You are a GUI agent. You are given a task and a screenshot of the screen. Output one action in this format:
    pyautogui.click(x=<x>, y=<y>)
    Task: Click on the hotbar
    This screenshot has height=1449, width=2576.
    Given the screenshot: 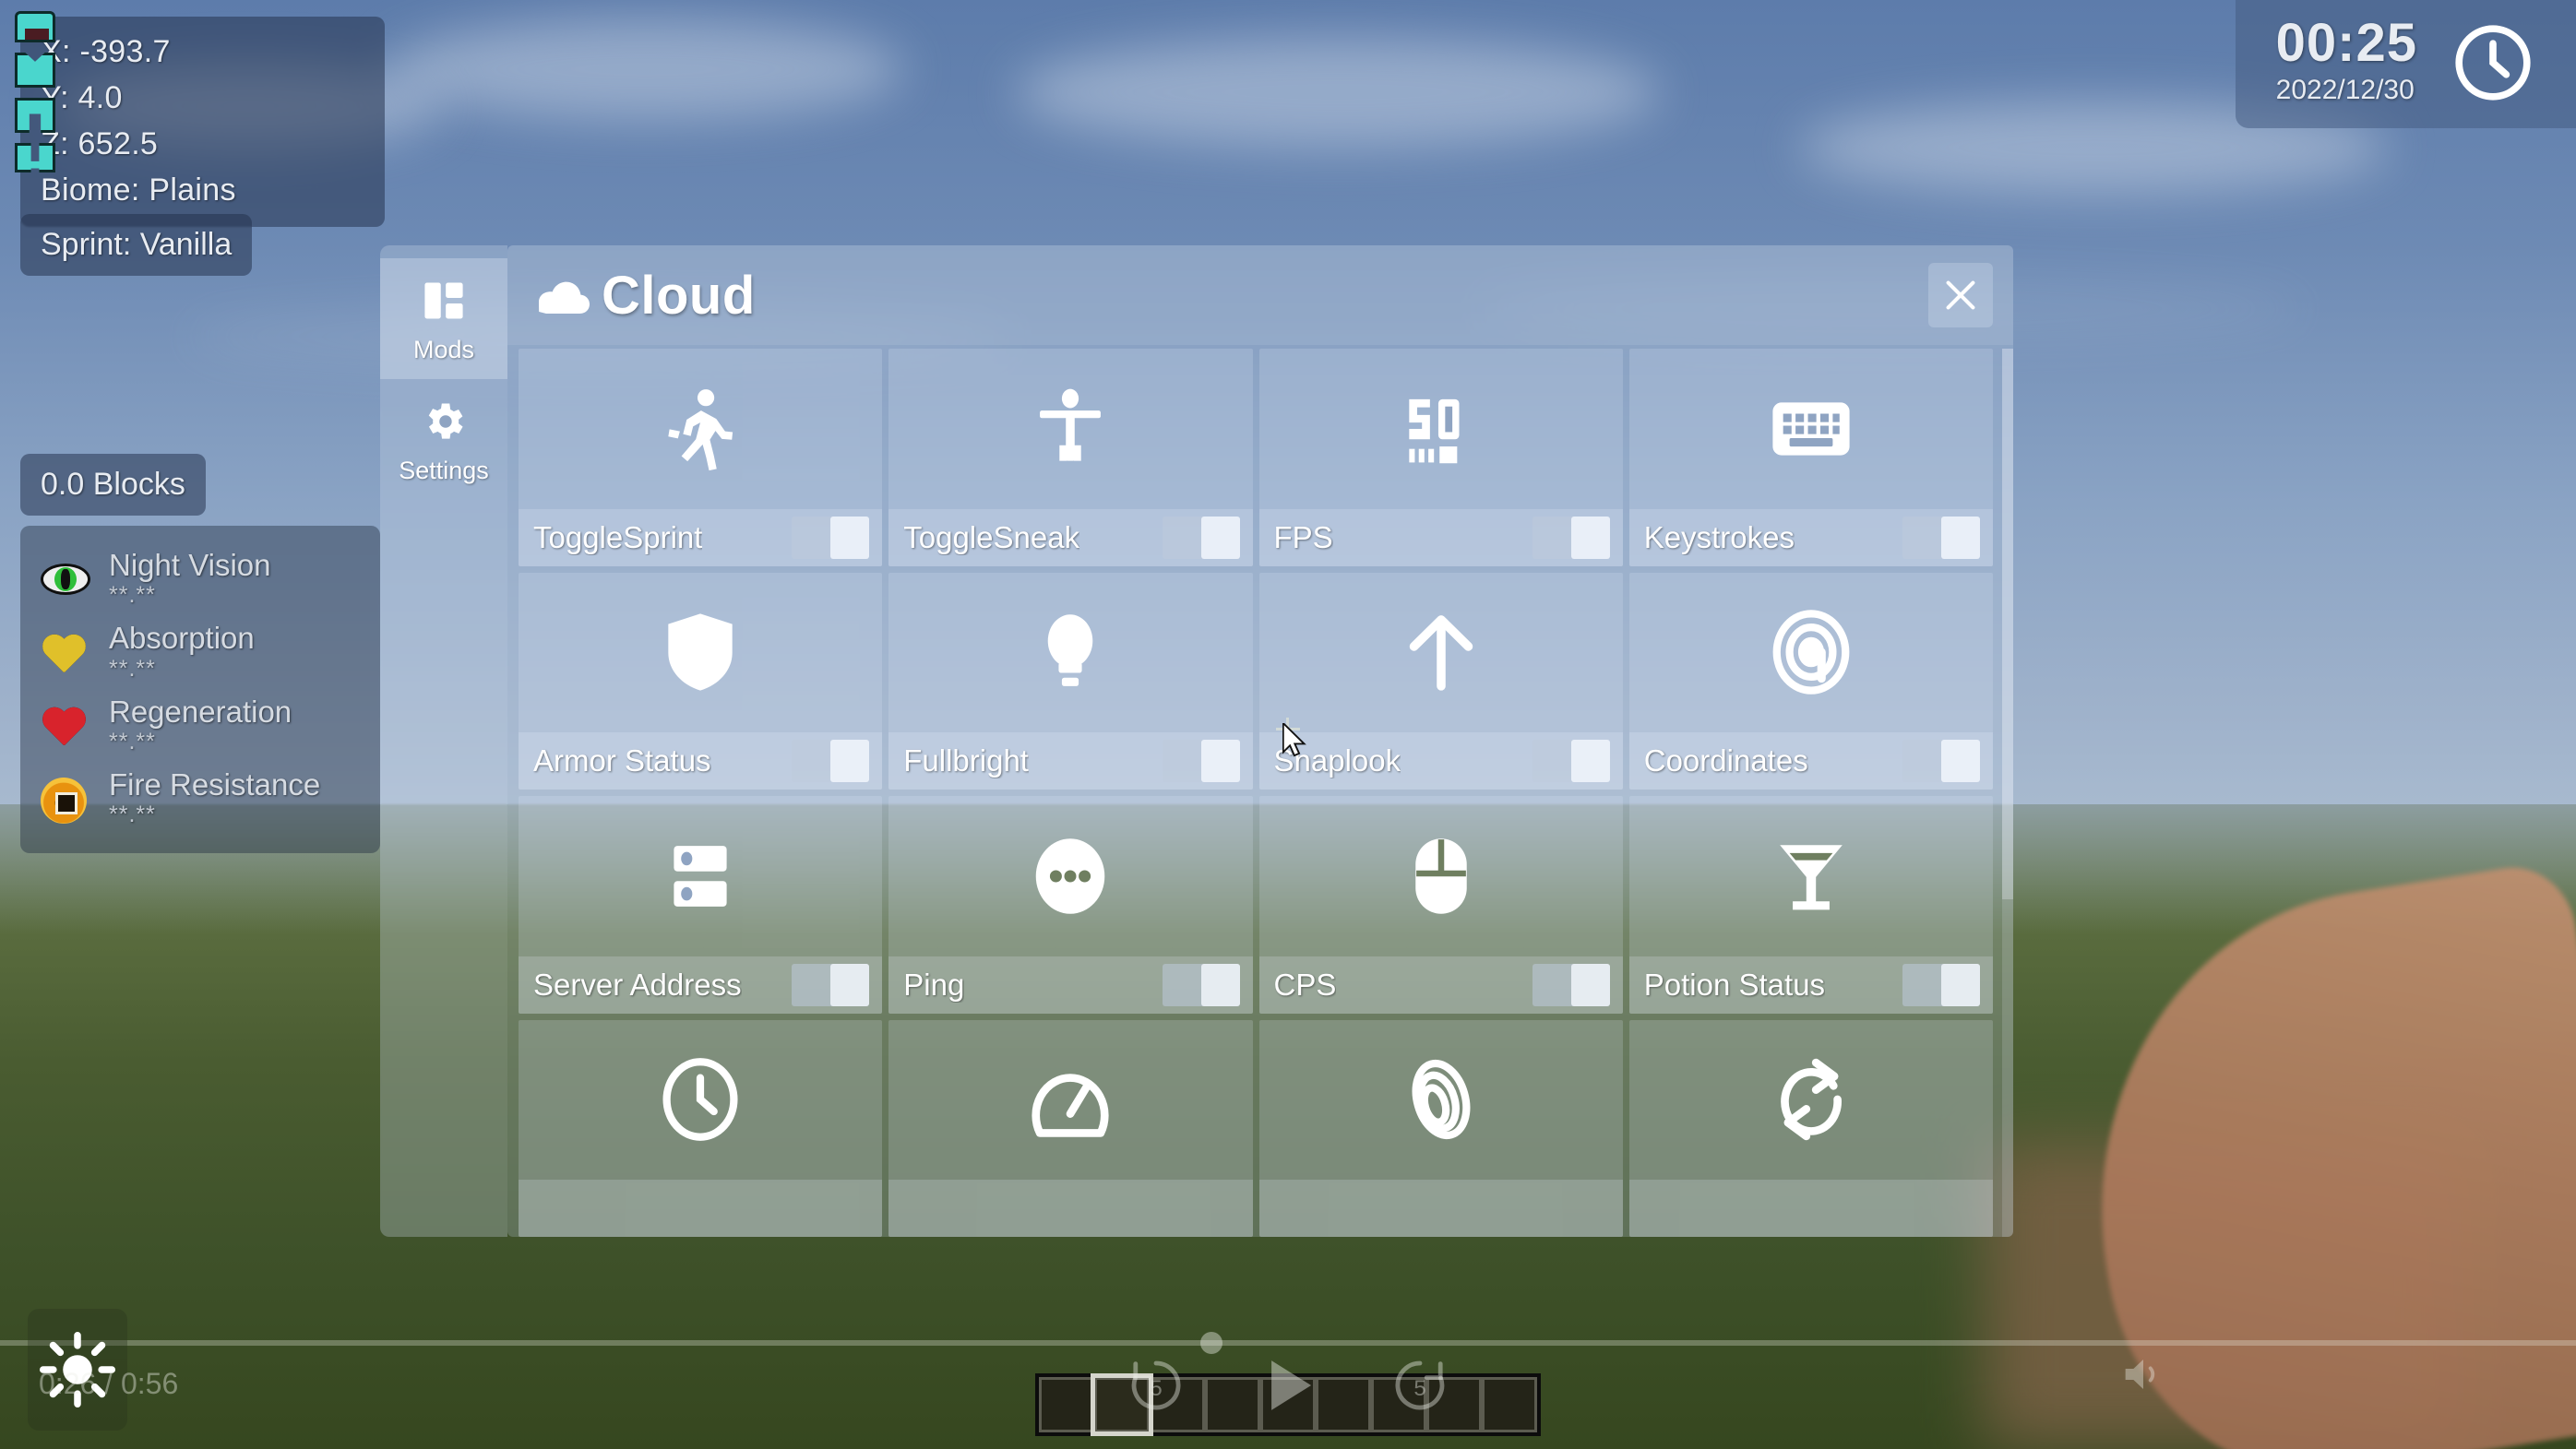 What is the action you would take?
    pyautogui.click(x=1288, y=1404)
    